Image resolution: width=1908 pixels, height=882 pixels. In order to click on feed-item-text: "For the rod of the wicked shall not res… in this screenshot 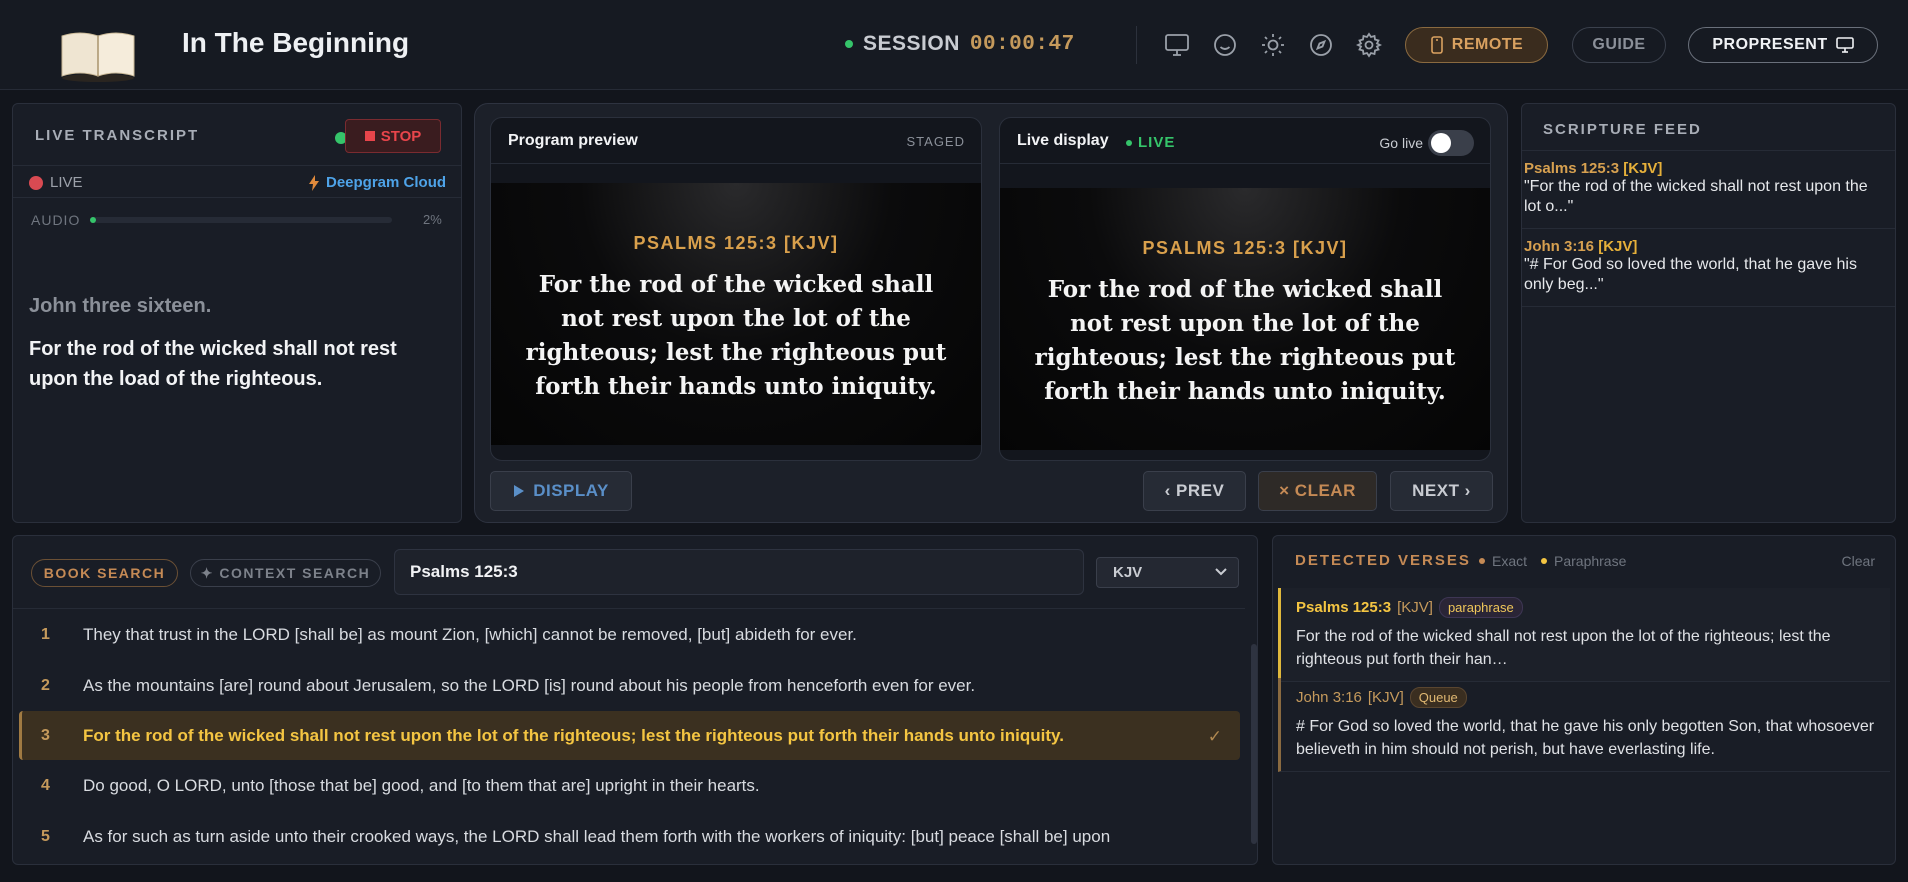, I will do `click(1696, 196)`.